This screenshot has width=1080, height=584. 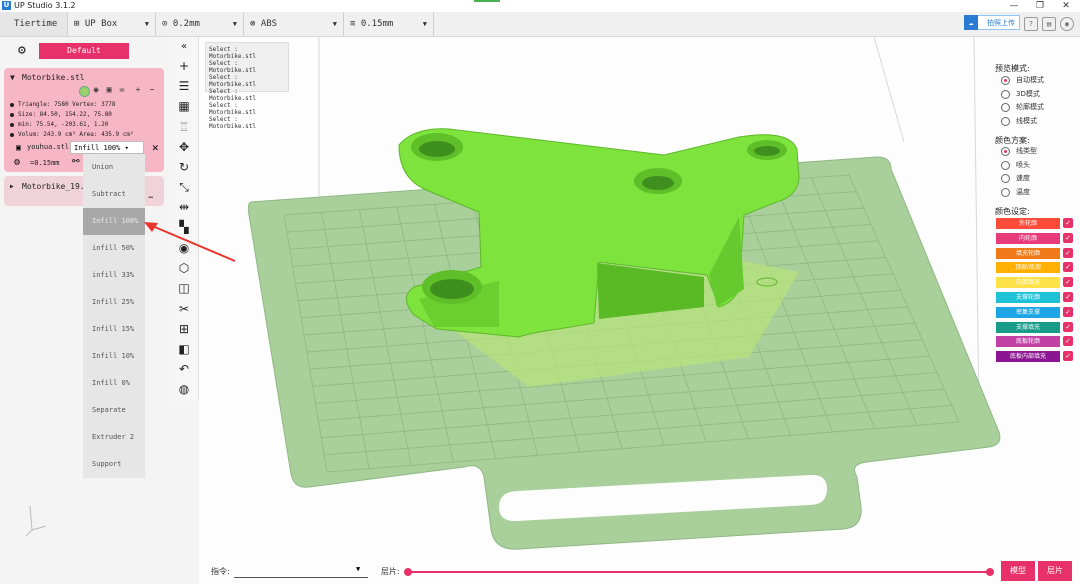 What do you see at coordinates (1049, 24) in the screenshot?
I see `document-icon: ▤` at bounding box center [1049, 24].